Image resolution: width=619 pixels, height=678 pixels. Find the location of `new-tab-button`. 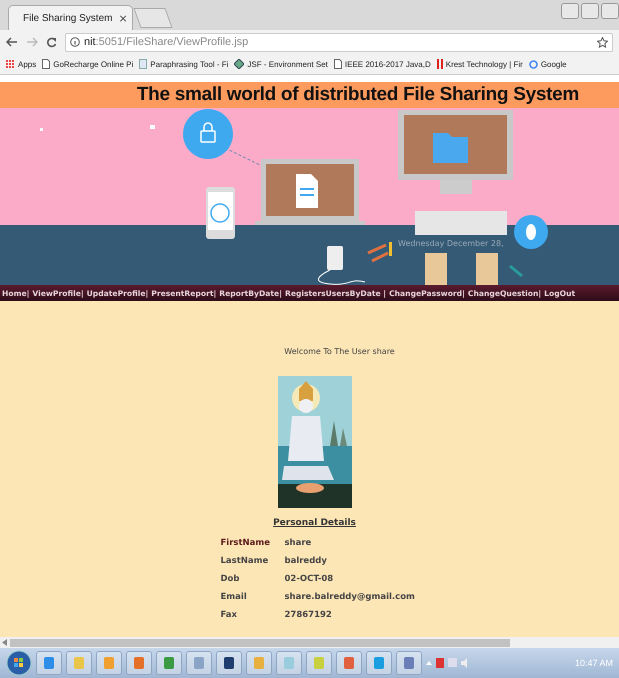

new-tab-button is located at coordinates (153, 18).